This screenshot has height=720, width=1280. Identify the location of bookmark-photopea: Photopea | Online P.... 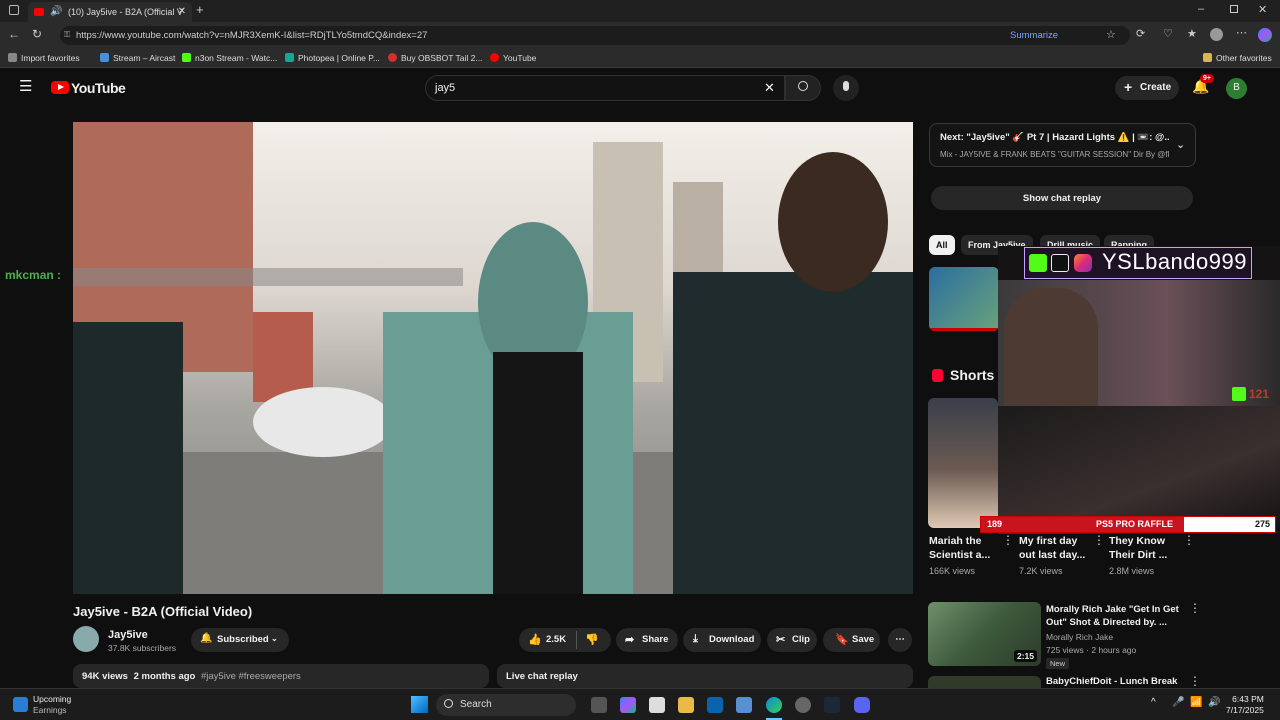
(332, 58).